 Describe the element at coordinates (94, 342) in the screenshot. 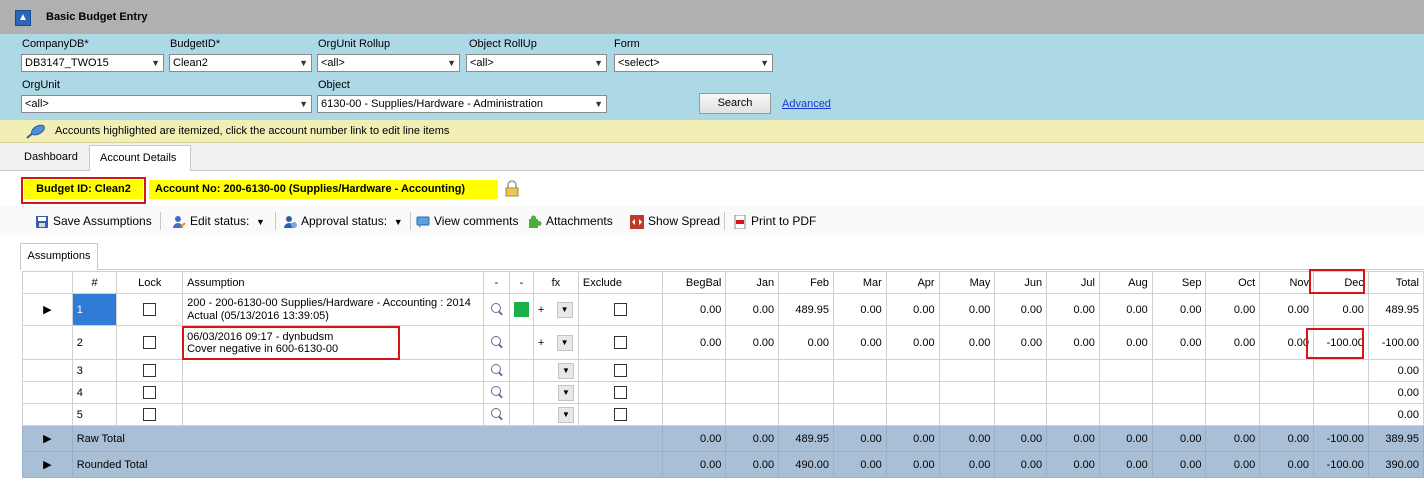

I see `row-number-cell: 2` at that location.